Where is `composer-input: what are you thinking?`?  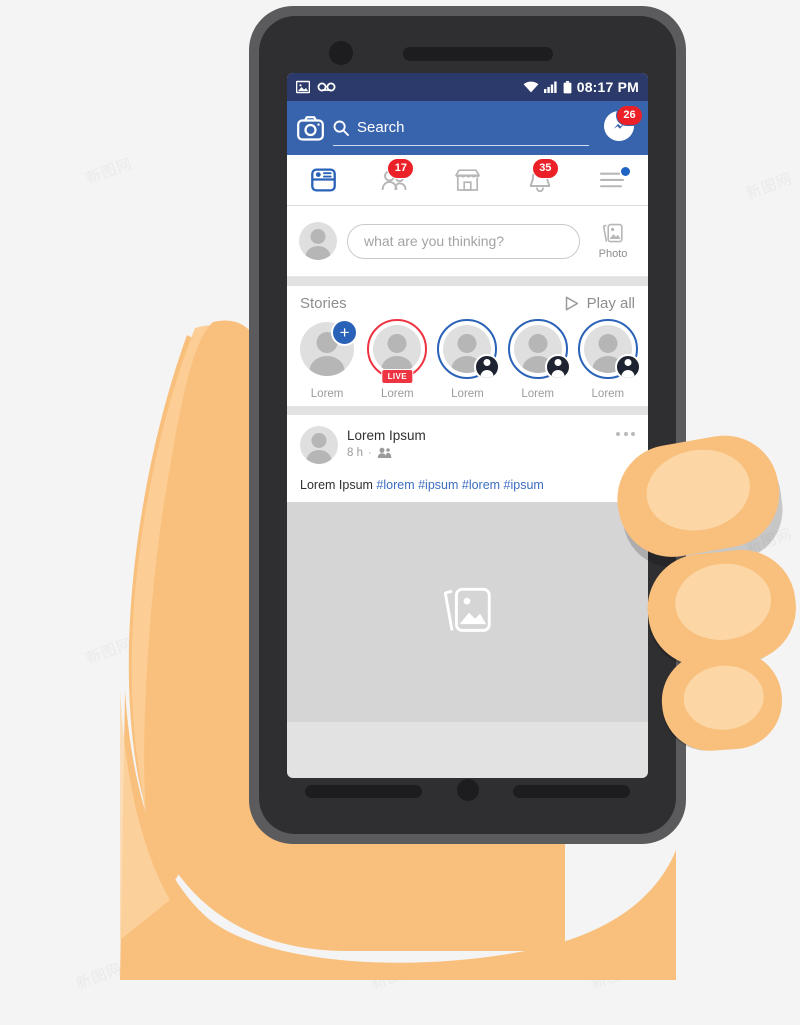
composer-input: what are you thinking? is located at coordinates (463, 241).